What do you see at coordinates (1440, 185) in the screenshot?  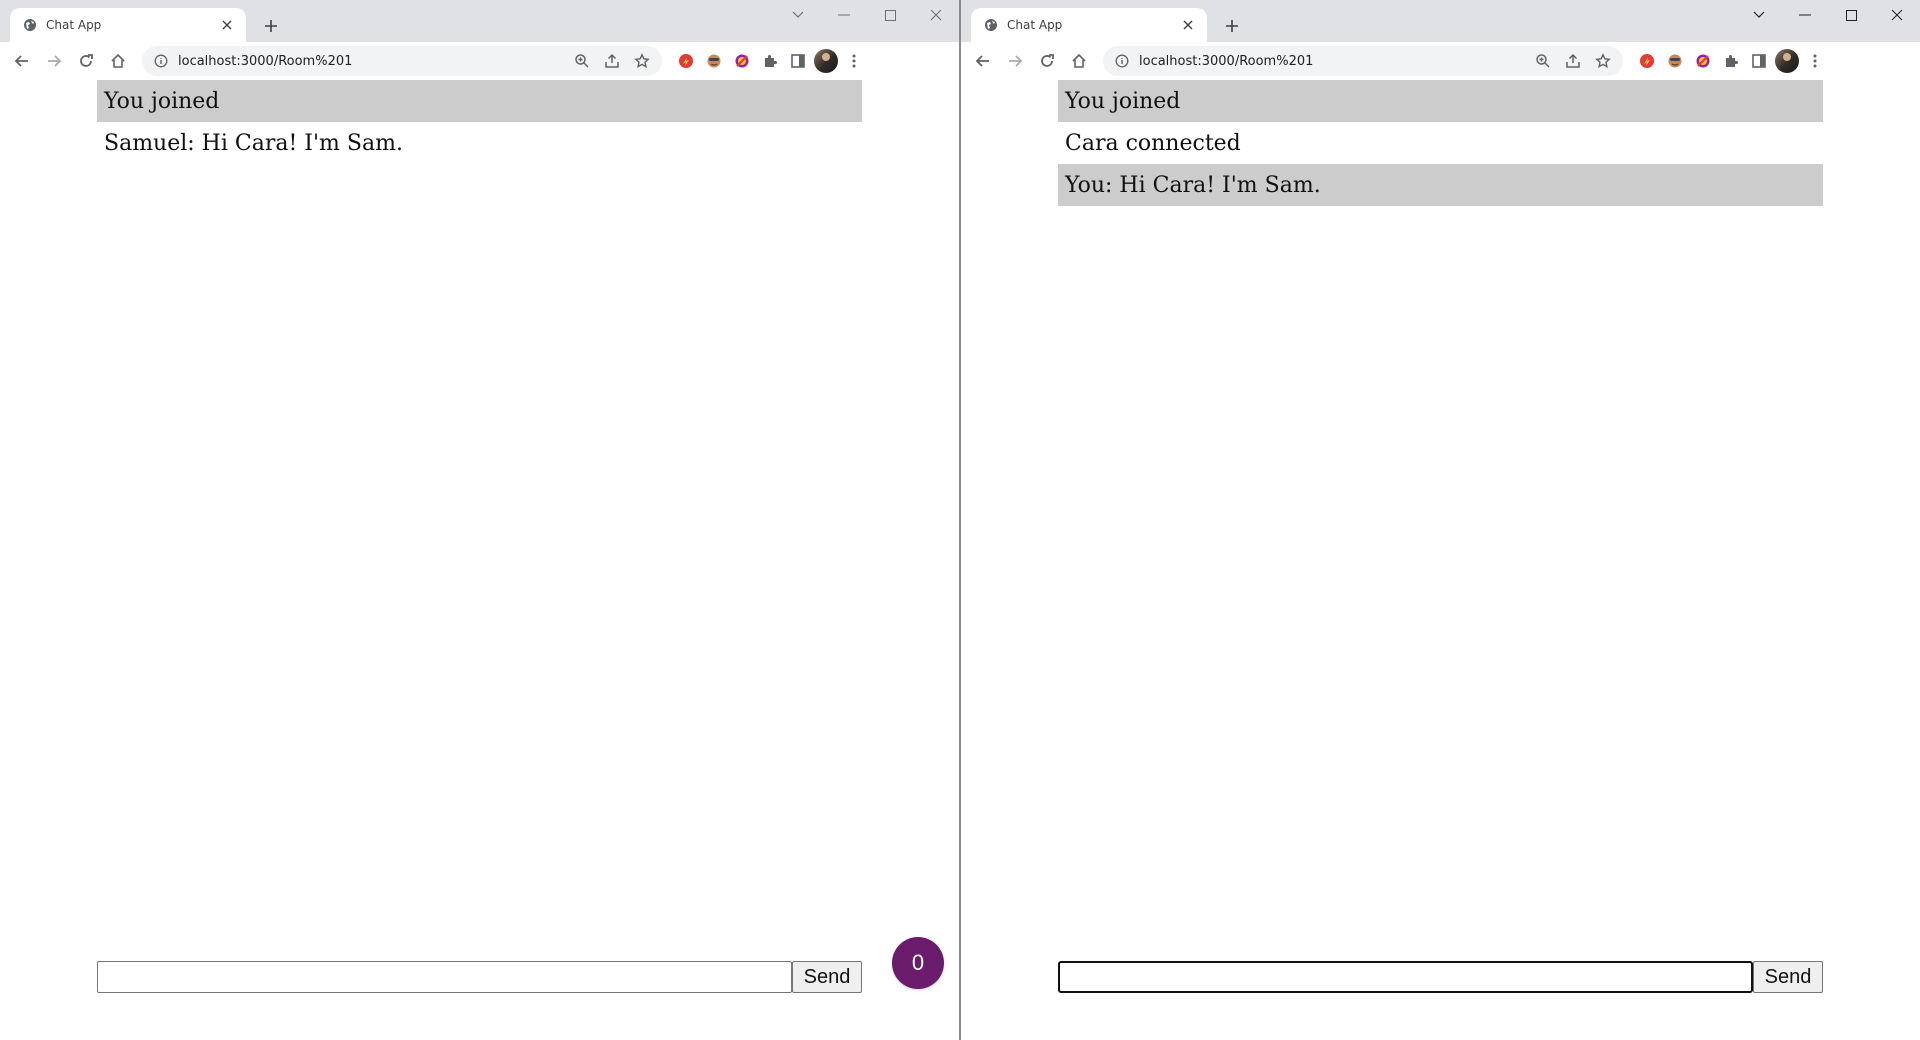 I see `message-item: You: Hi Cara! I'm Sam.` at bounding box center [1440, 185].